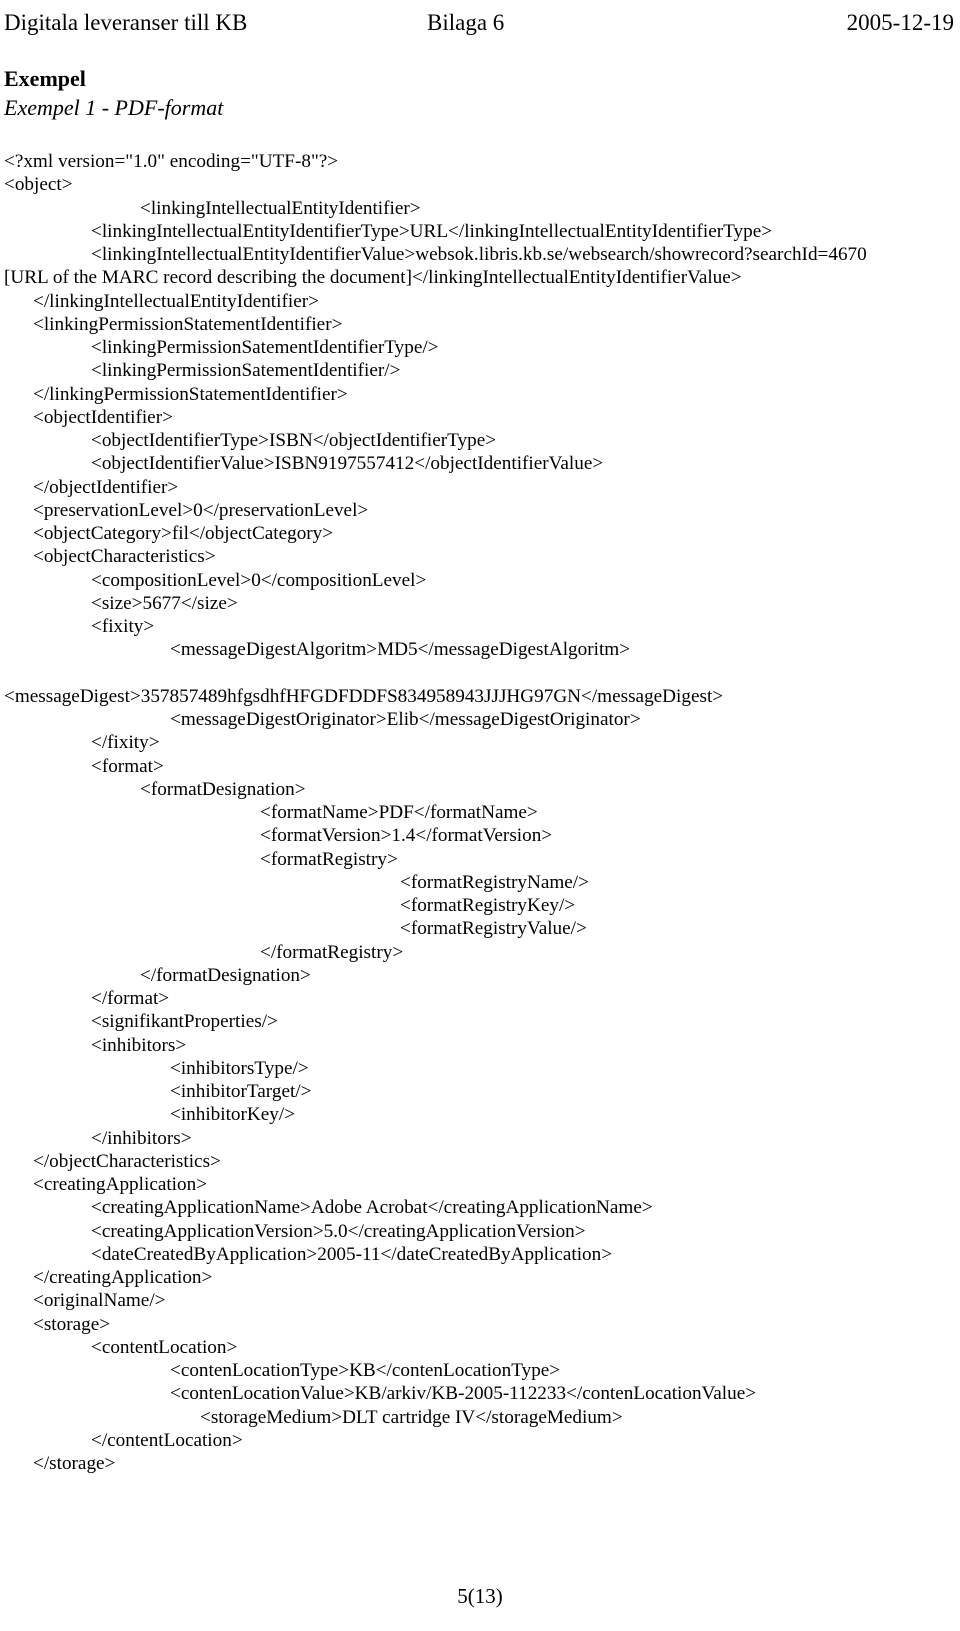  I want to click on header-date: 2005-12-19, so click(900, 22).